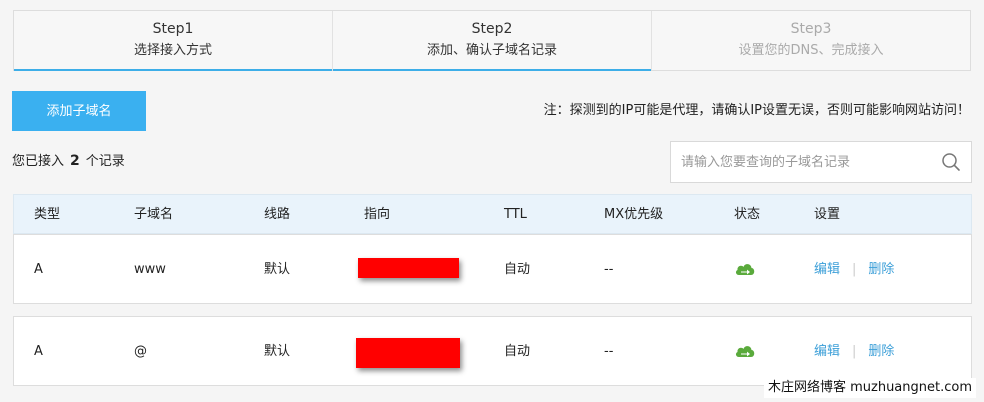  Describe the element at coordinates (811, 40) in the screenshot. I see `step-3: Step3 设置您的DNS、完成接入` at that location.